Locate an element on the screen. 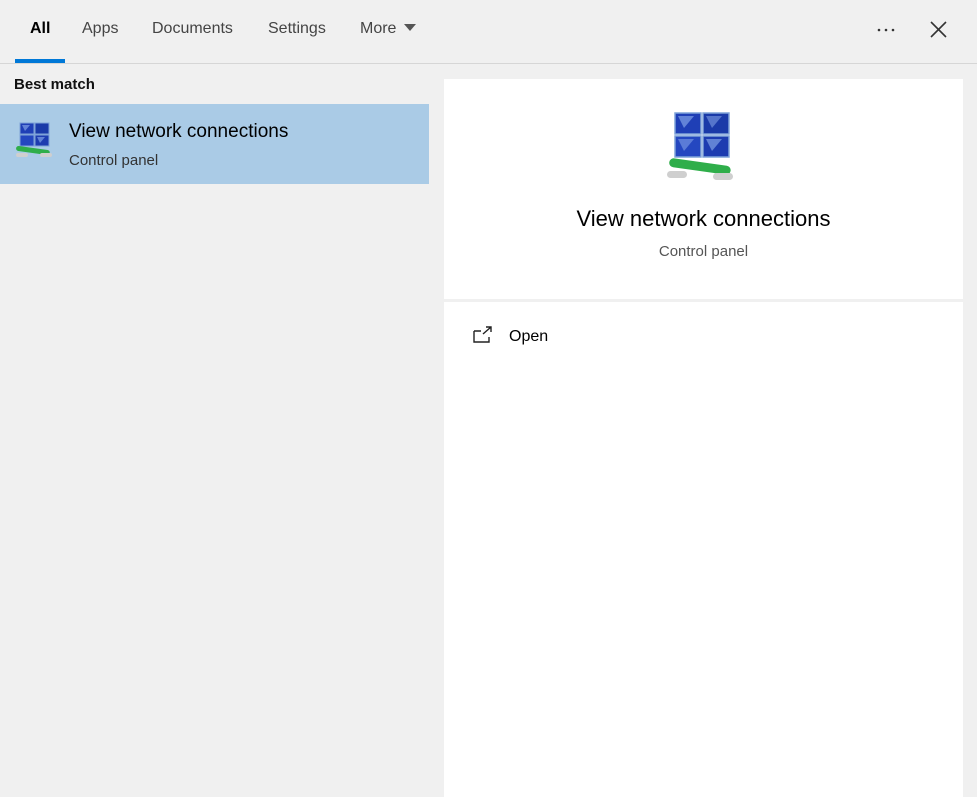 The image size is (977, 797). search-filter-bar: All Apps Documents Settings More is located at coordinates (488, 32).